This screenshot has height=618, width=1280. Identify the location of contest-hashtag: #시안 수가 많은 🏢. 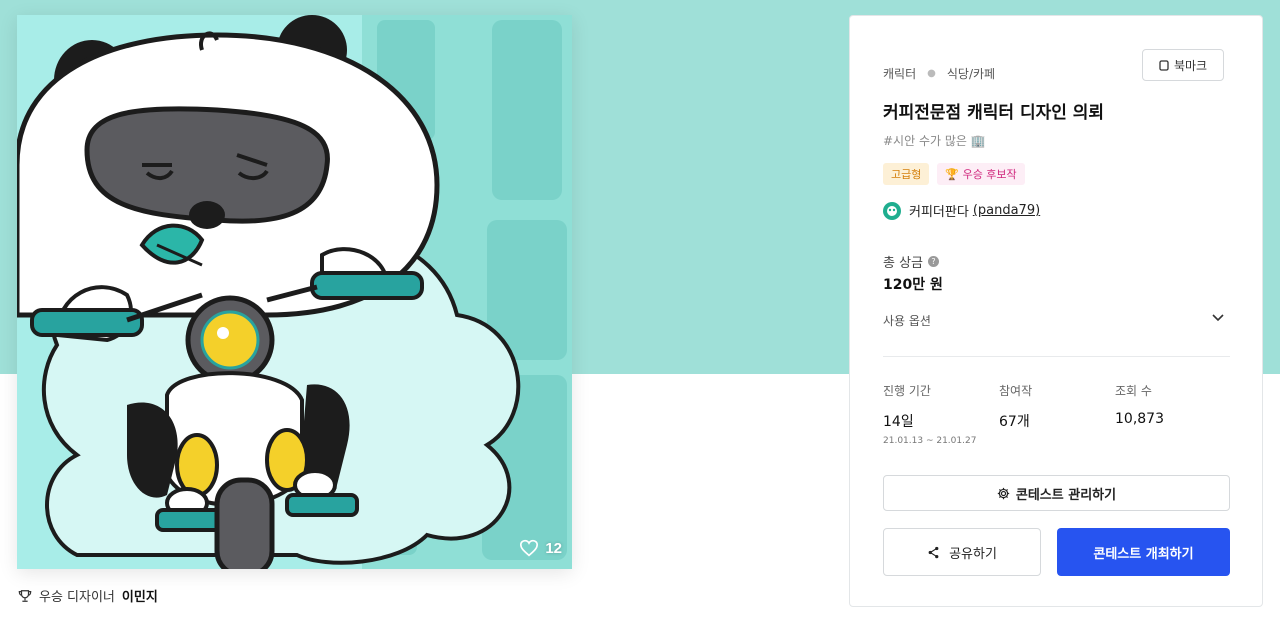
(934, 140).